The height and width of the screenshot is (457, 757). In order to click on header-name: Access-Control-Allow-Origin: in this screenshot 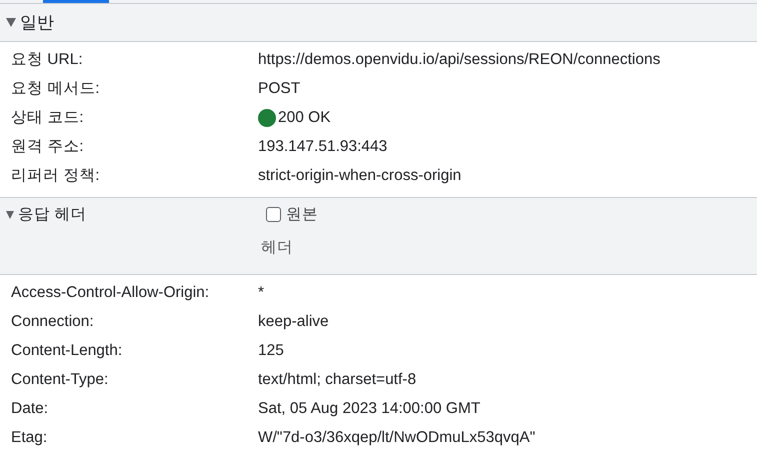, I will do `click(110, 293)`.